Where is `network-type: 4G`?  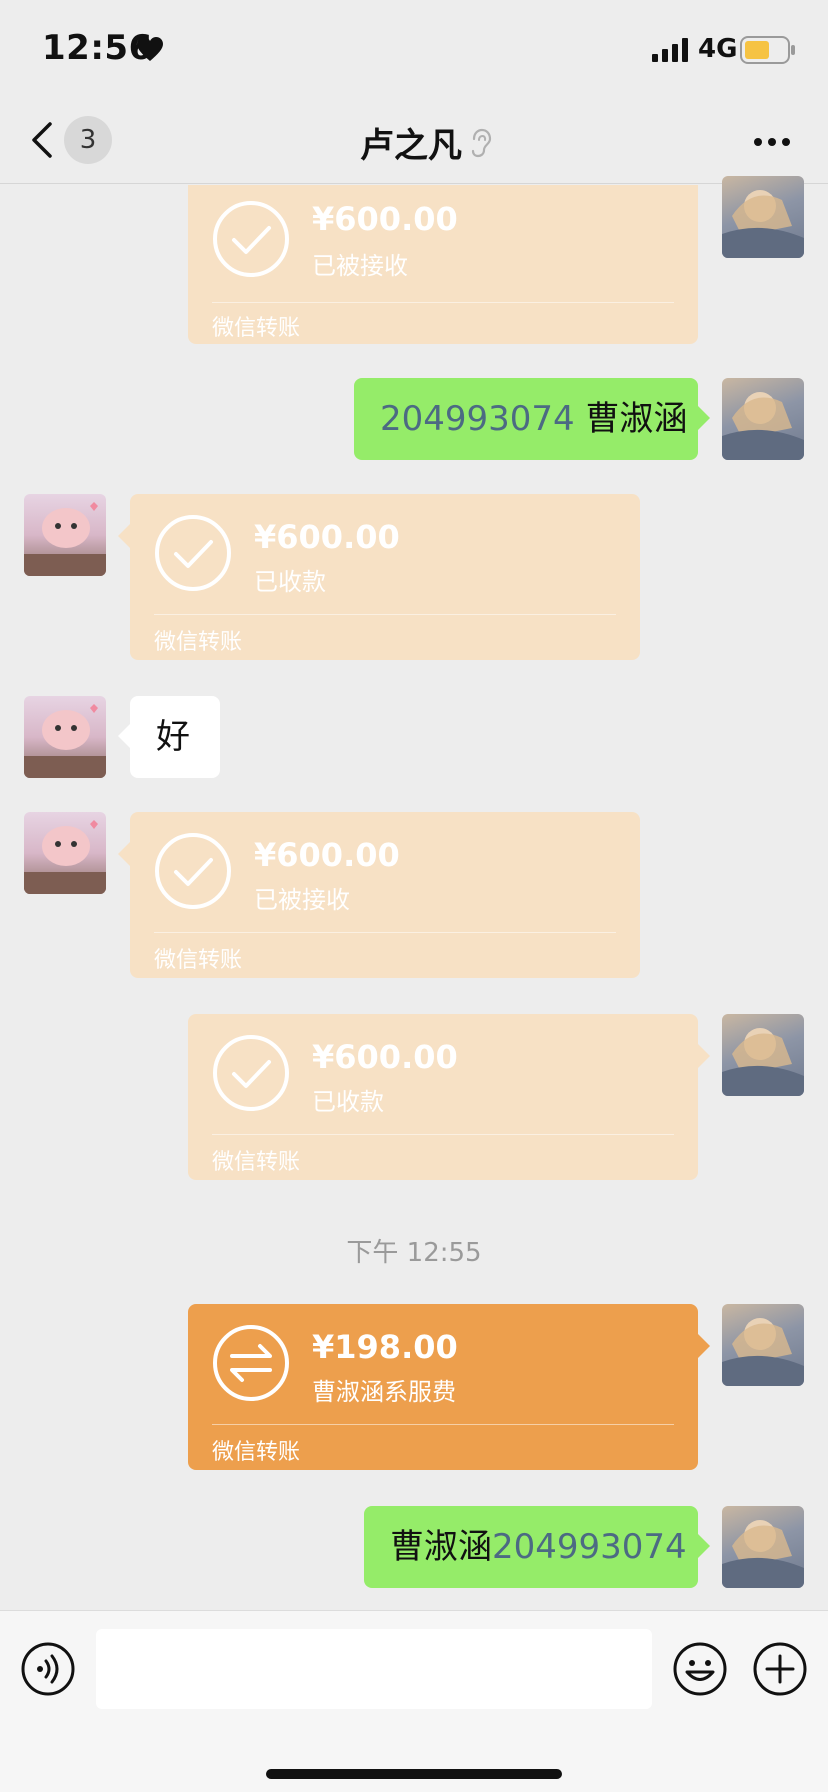 network-type: 4G is located at coordinates (718, 49).